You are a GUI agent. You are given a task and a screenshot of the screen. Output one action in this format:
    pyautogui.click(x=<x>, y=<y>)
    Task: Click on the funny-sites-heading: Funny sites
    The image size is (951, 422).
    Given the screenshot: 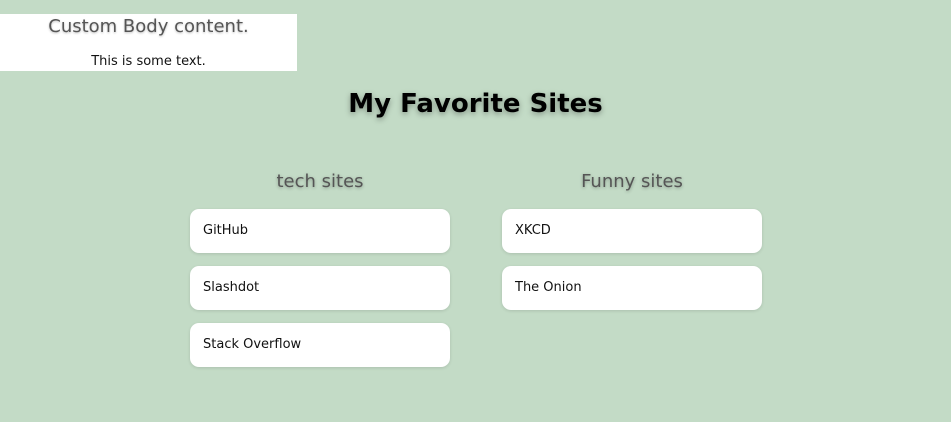 What is the action you would take?
    pyautogui.click(x=632, y=181)
    